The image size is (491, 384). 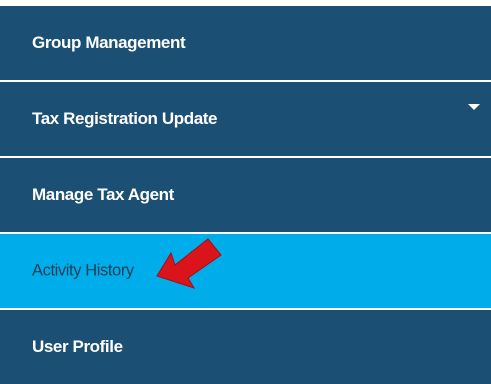 I want to click on sidebar-item-label: Group Management, so click(x=109, y=42).